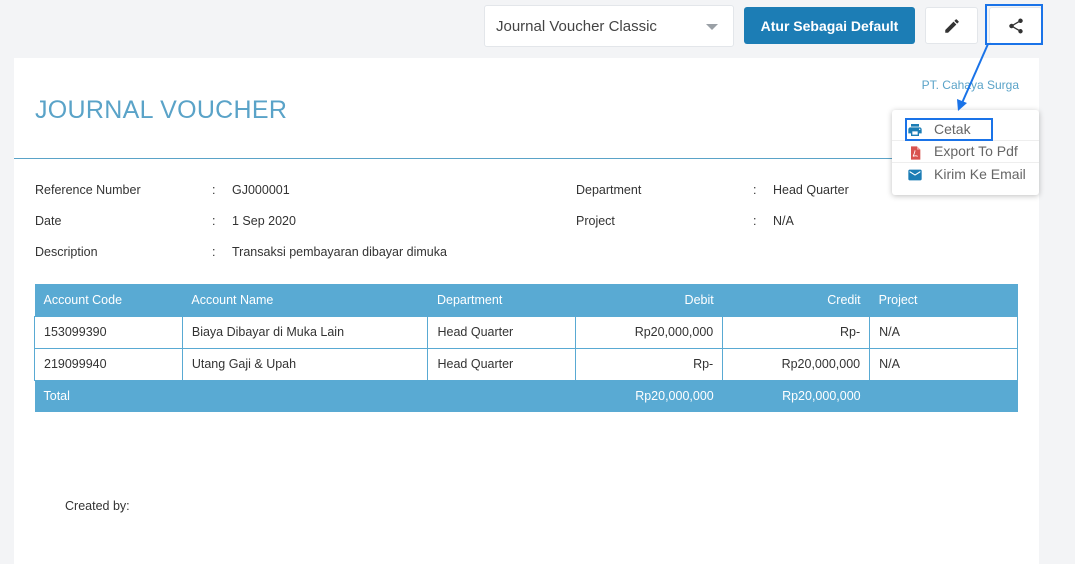  I want to click on account-code-cell: 219099940, so click(108, 364).